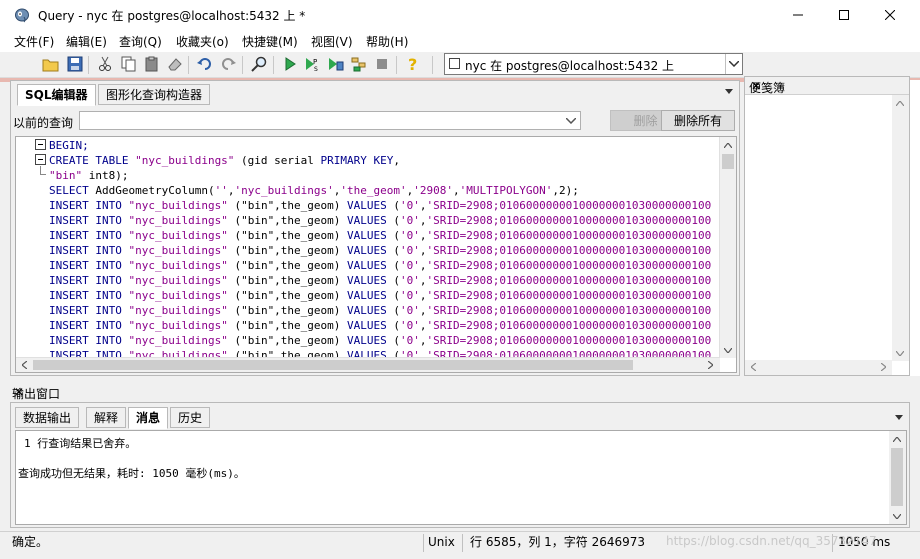 The image size is (920, 559). I want to click on open-file-icon, so click(51, 64).